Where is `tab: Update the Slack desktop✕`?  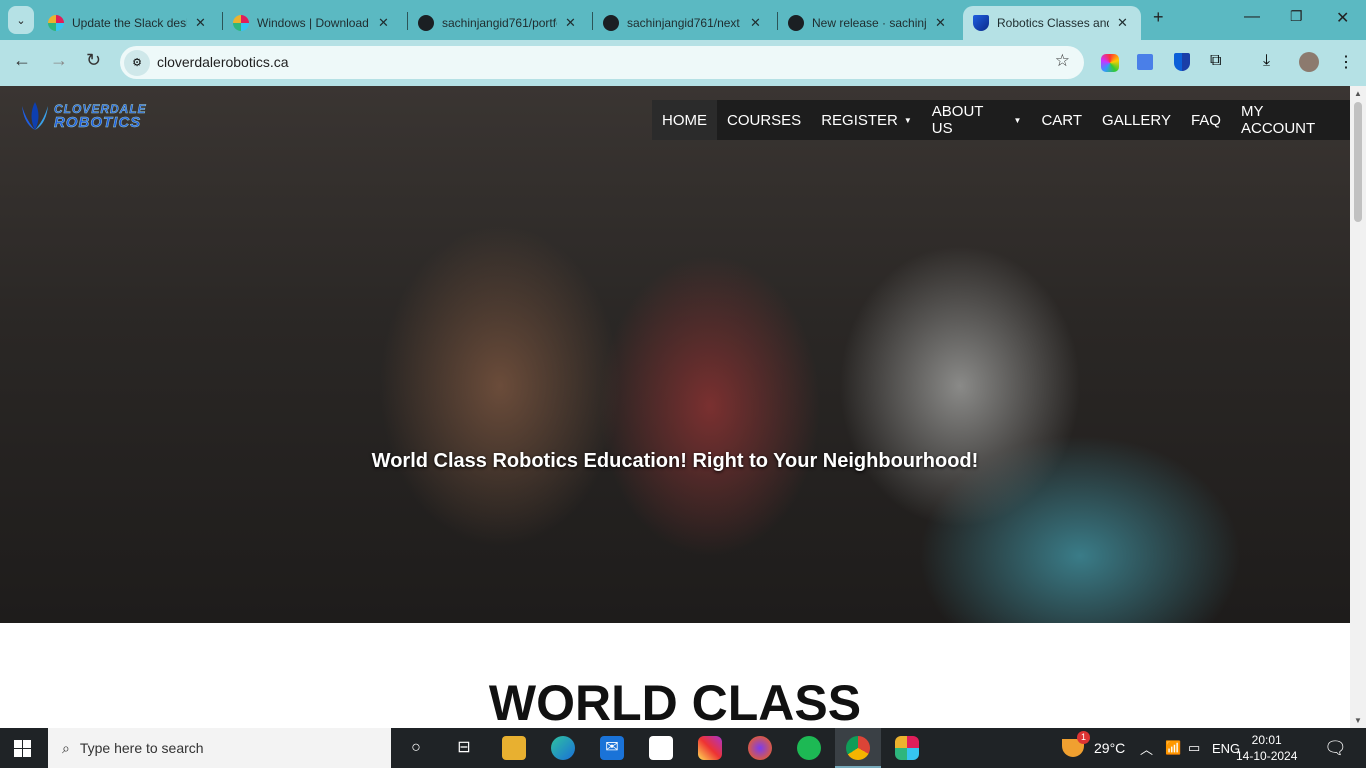 tab: Update the Slack desktop✕ is located at coordinates (127, 23).